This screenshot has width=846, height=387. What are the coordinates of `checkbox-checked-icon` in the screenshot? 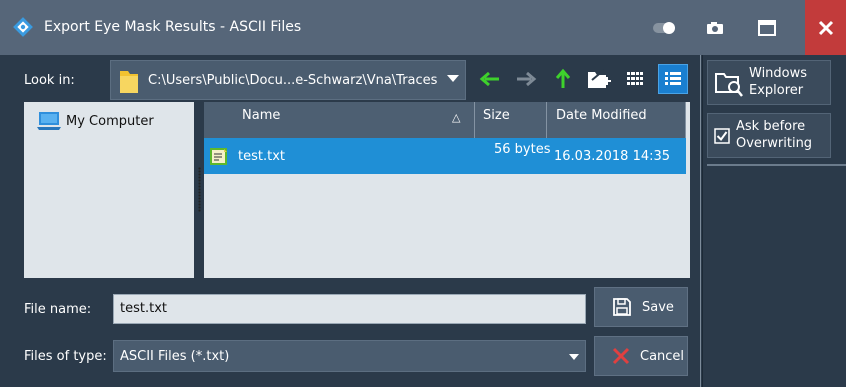 It's located at (722, 136).